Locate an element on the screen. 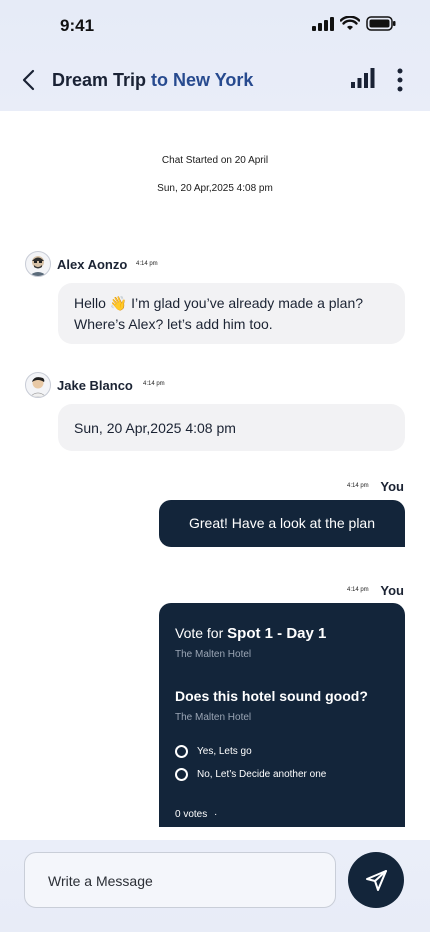 The width and height of the screenshot is (430, 932). cellular-signal-icon is located at coordinates (323, 23).